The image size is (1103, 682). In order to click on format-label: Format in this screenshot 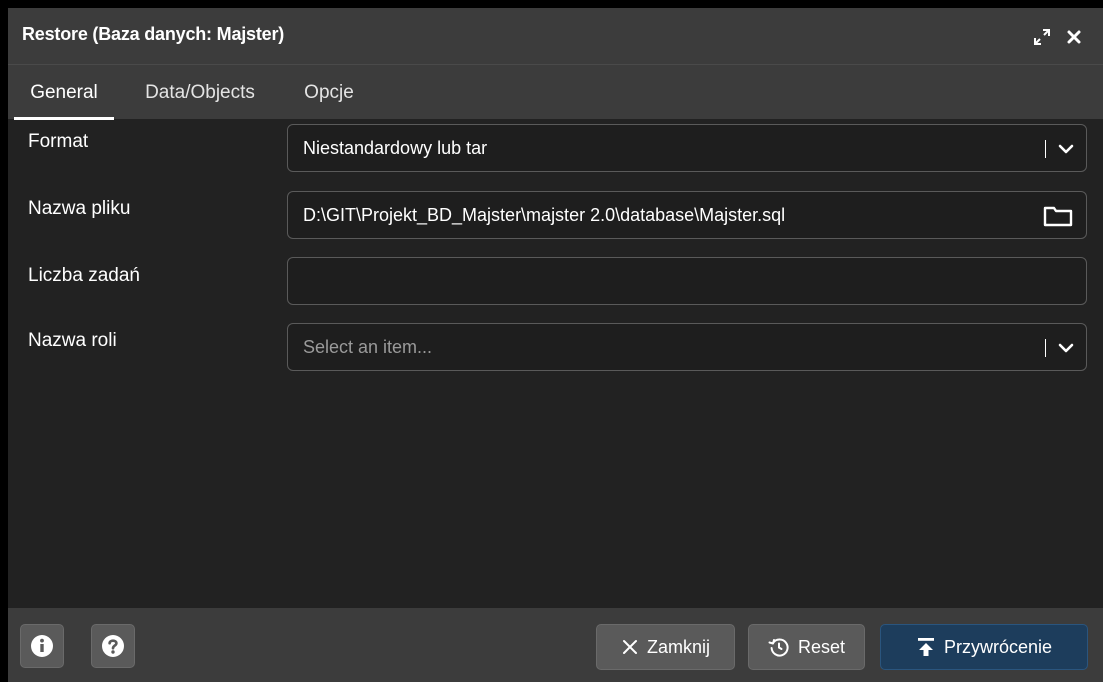, I will do `click(58, 141)`.